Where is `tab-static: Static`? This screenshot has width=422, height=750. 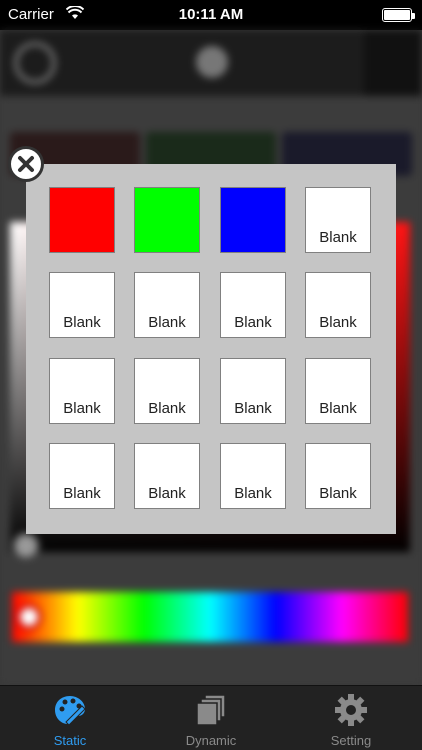
tab-static: Static is located at coordinates (70, 718).